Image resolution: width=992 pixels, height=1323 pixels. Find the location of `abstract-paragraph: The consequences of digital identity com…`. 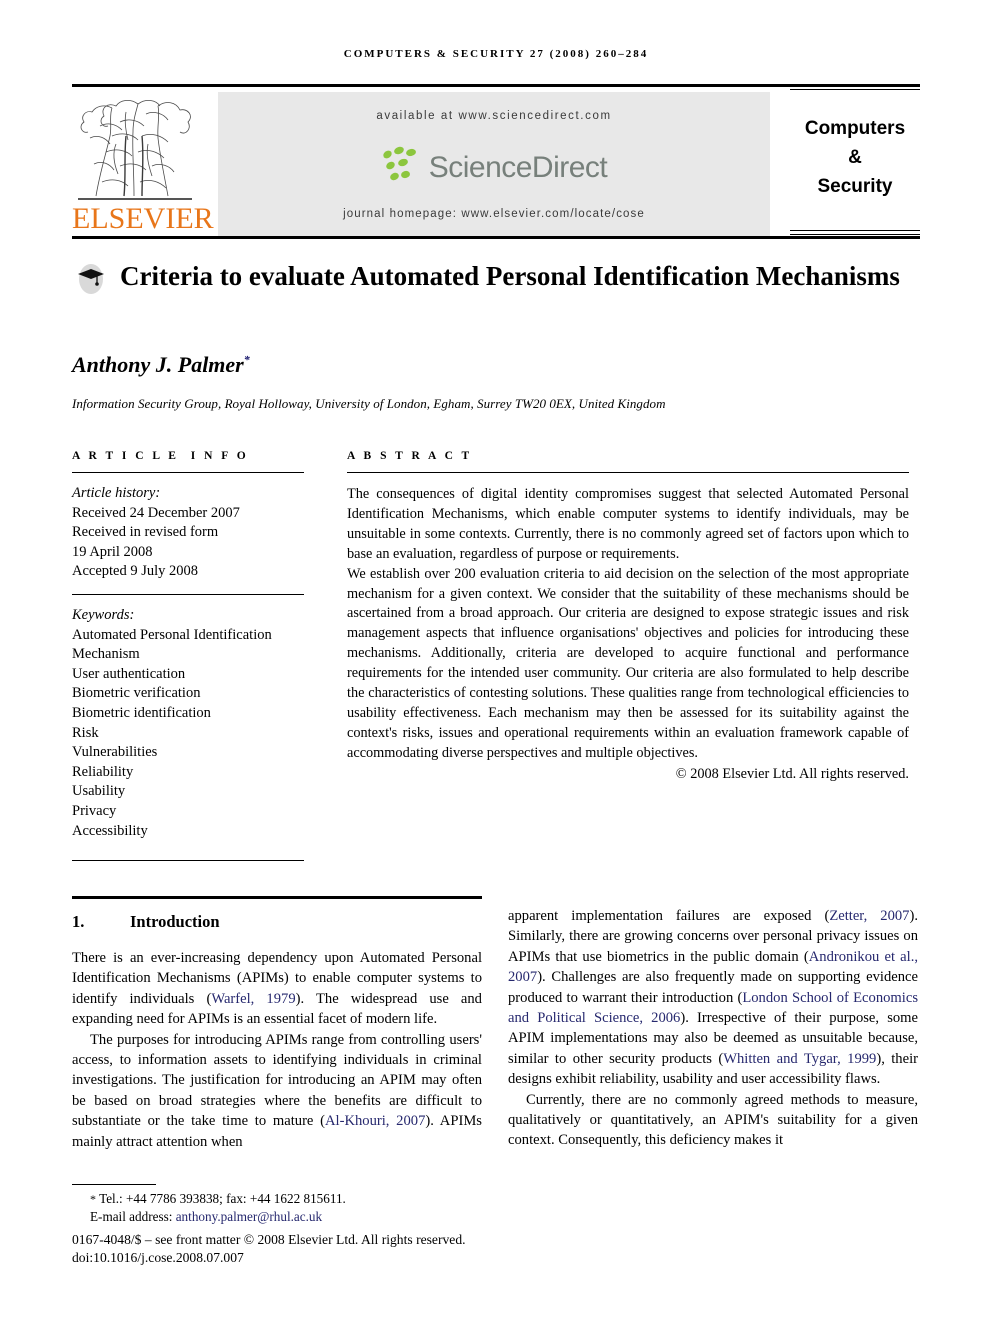

abstract-paragraph: The consequences of digital identity com… is located at coordinates (628, 524).